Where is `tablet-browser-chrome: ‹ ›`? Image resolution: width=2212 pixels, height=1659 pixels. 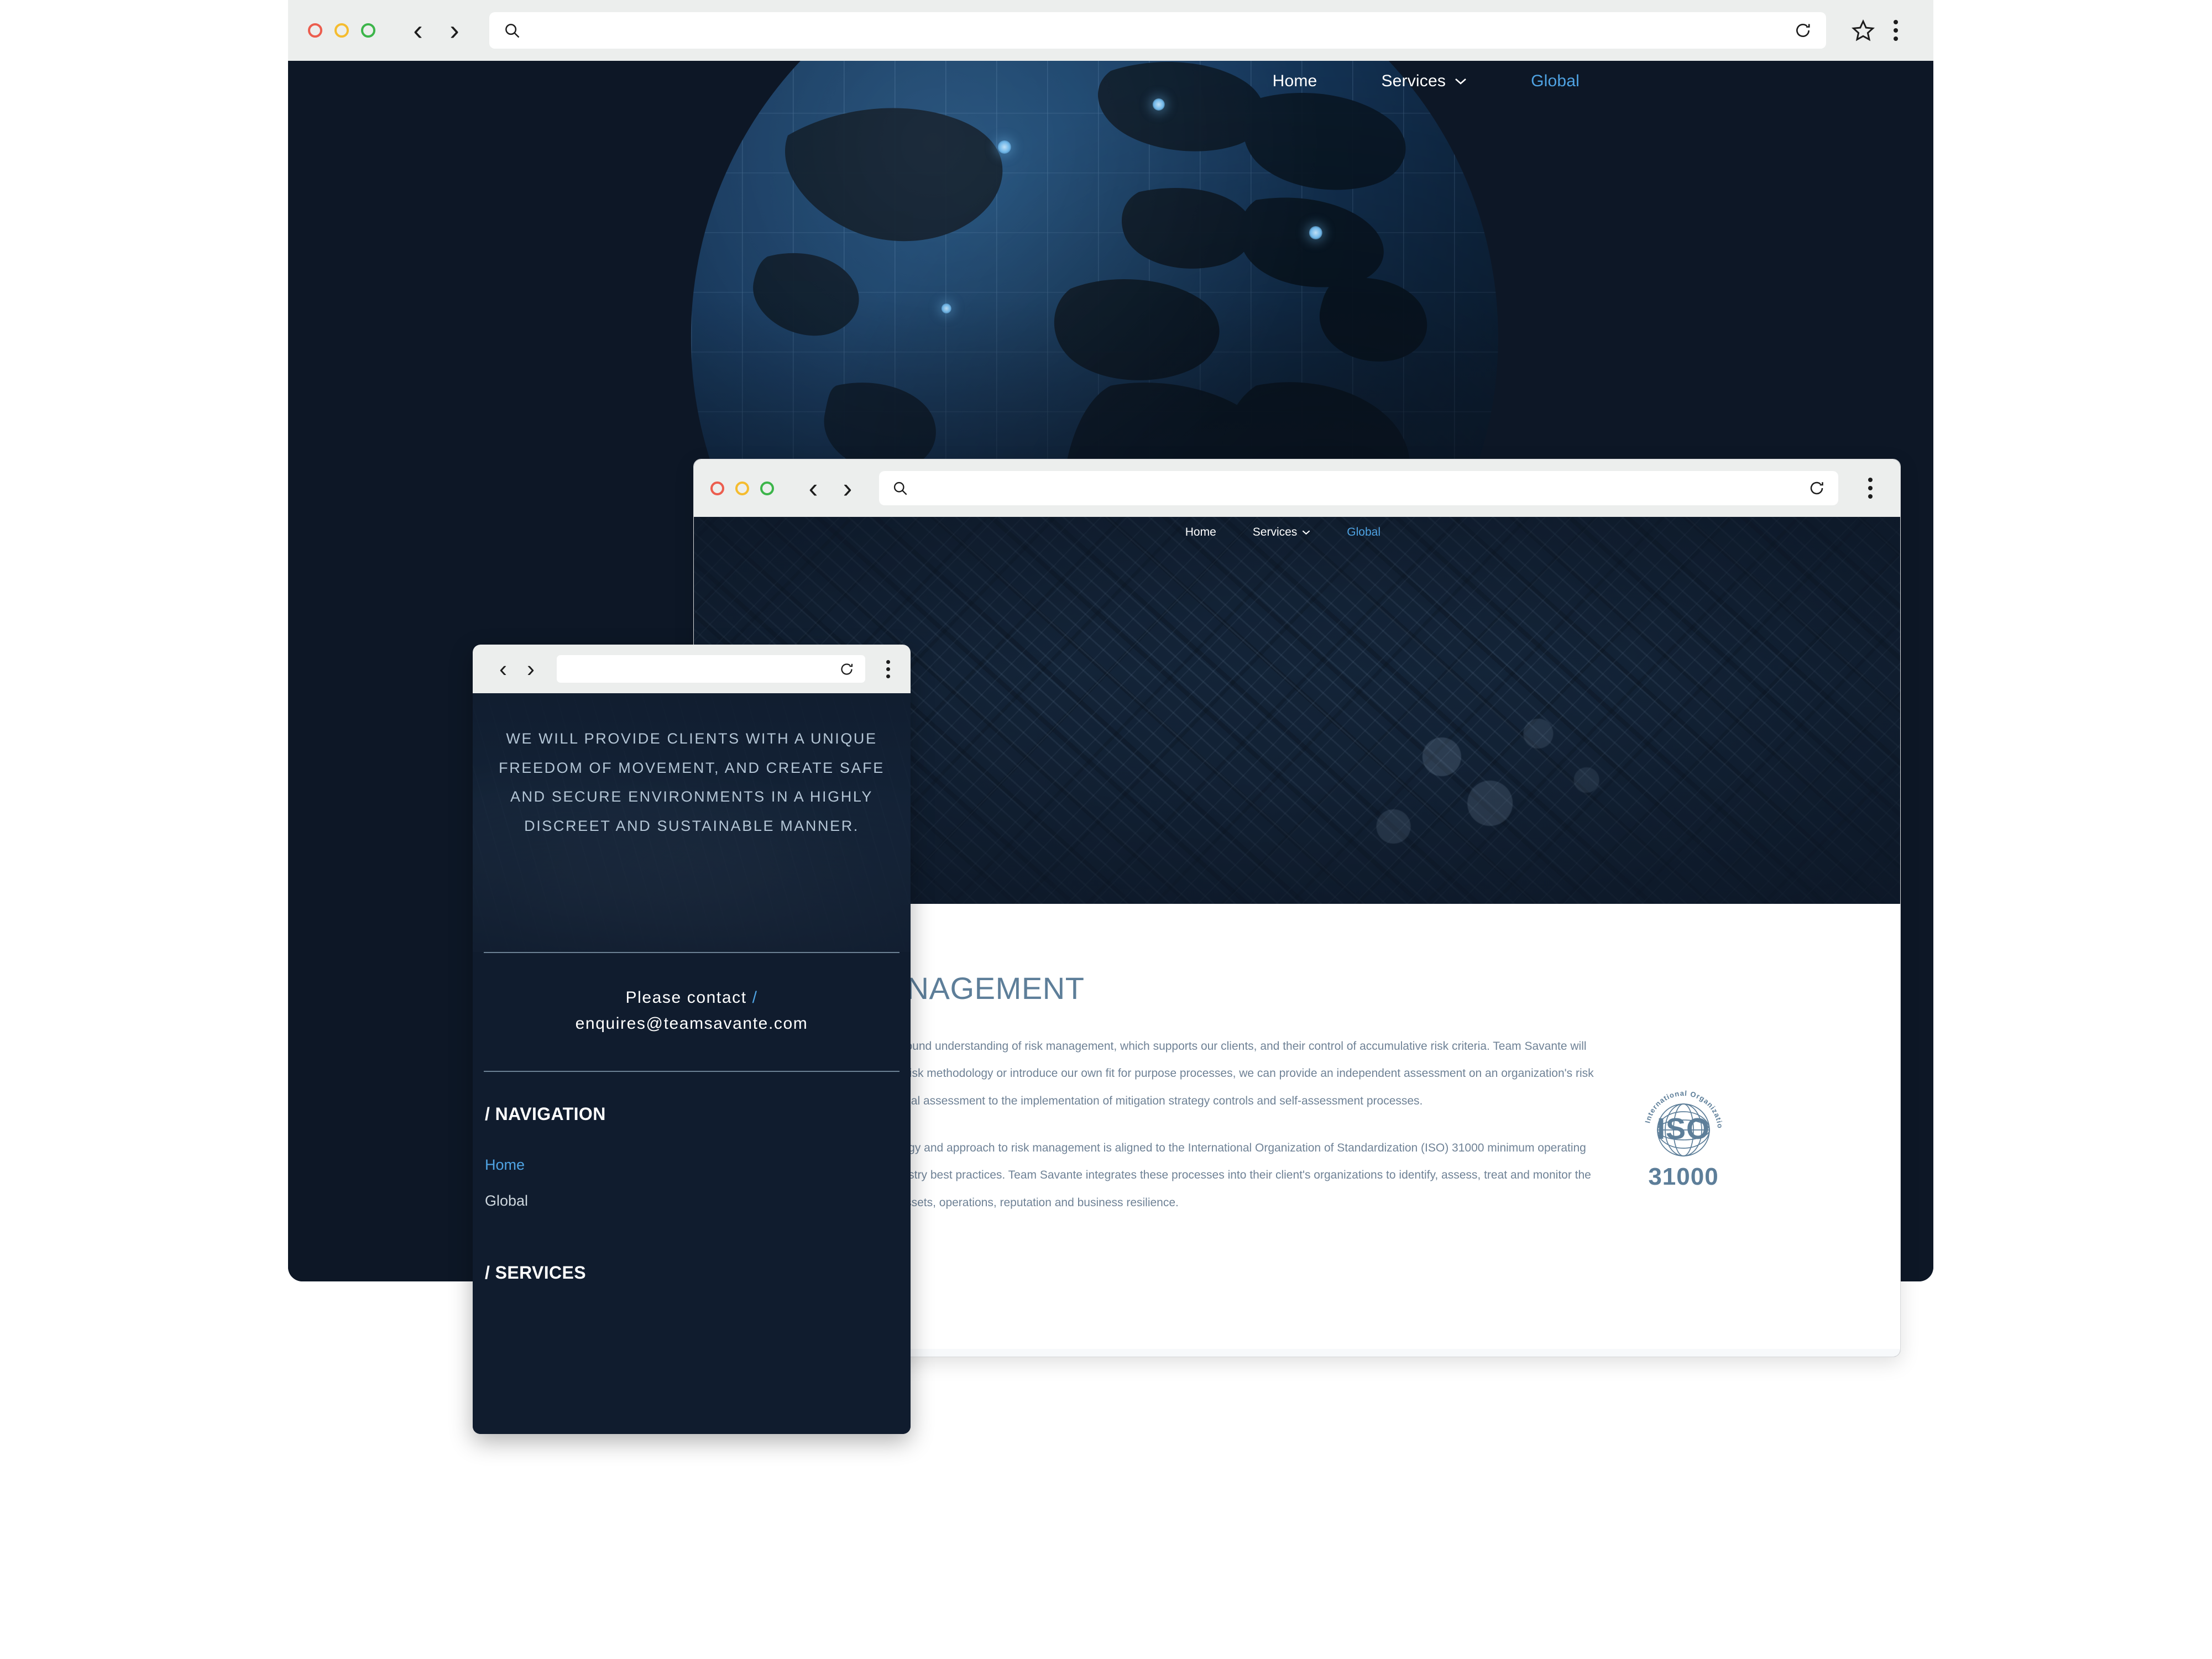 tablet-browser-chrome: ‹ › is located at coordinates (1297, 488).